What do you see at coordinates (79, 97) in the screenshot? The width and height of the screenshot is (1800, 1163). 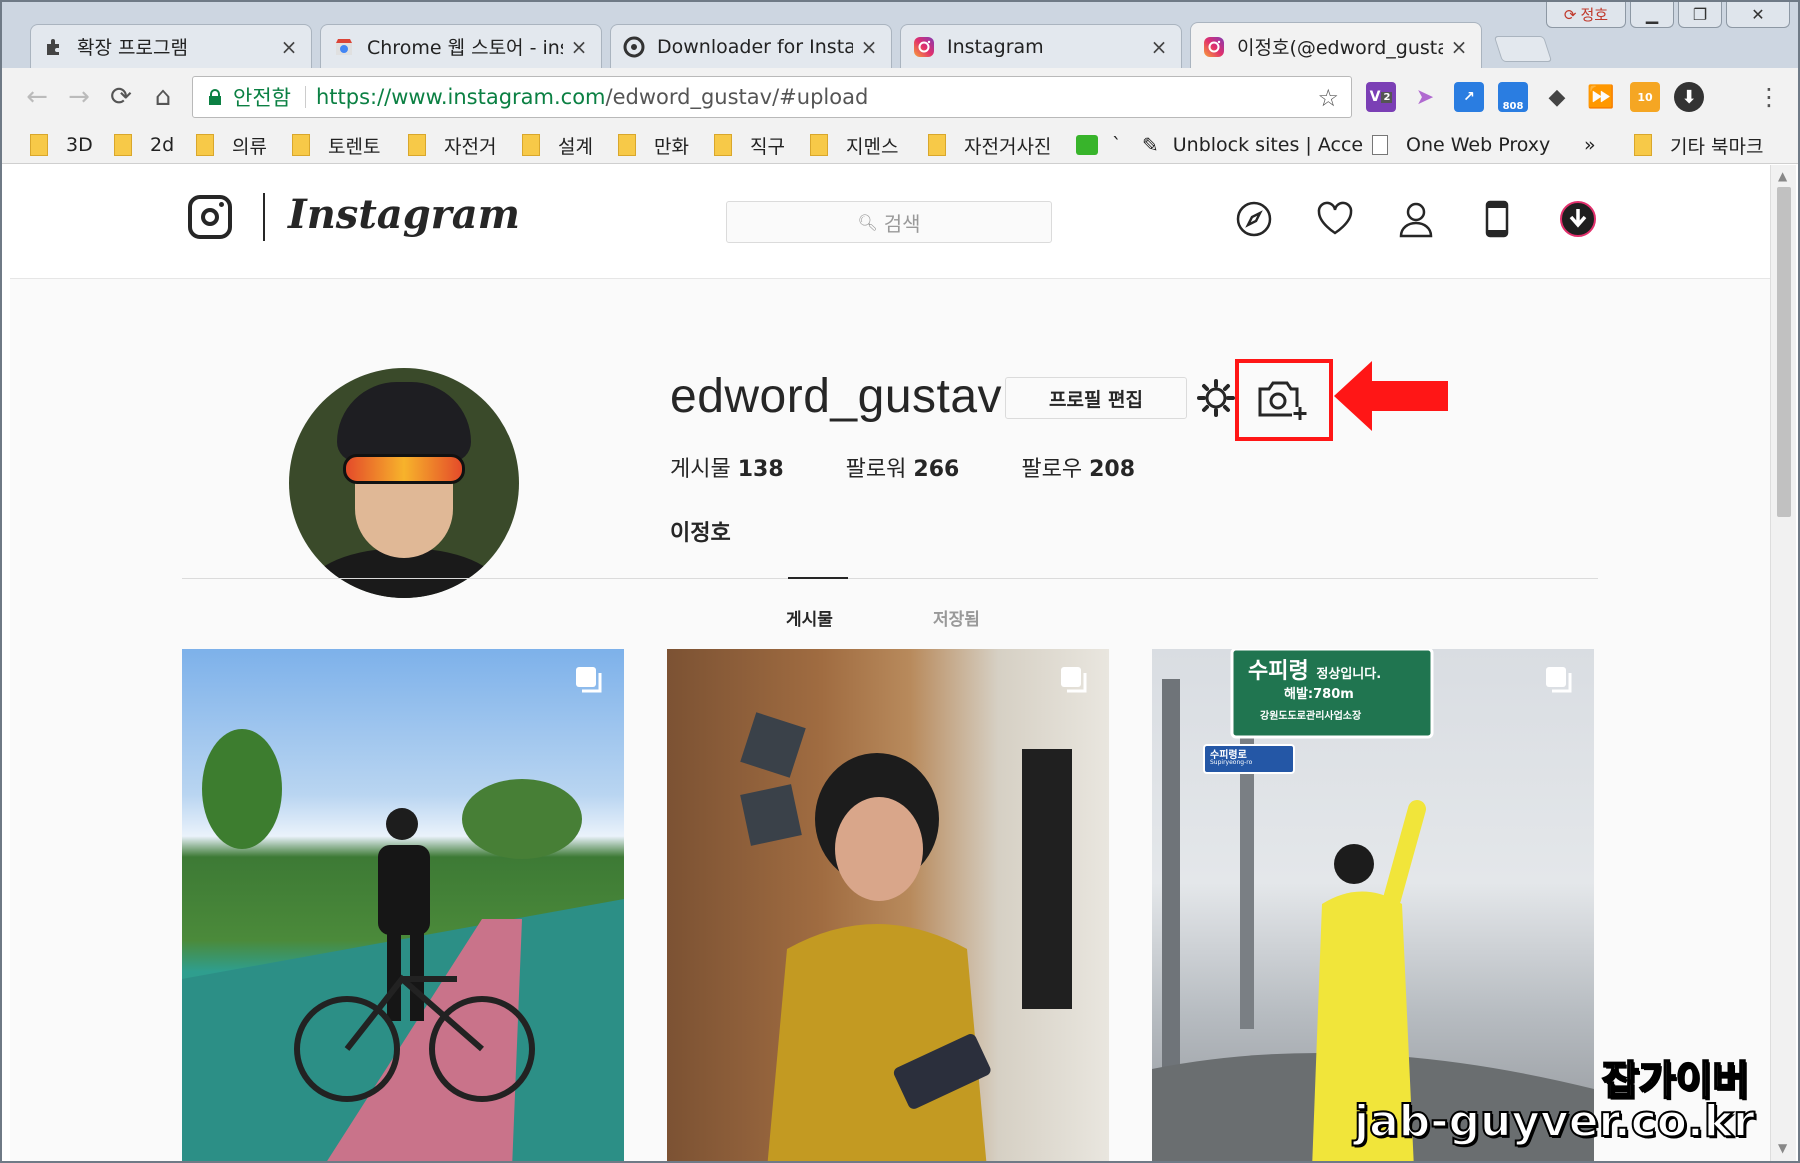 I see `forward-button: →` at bounding box center [79, 97].